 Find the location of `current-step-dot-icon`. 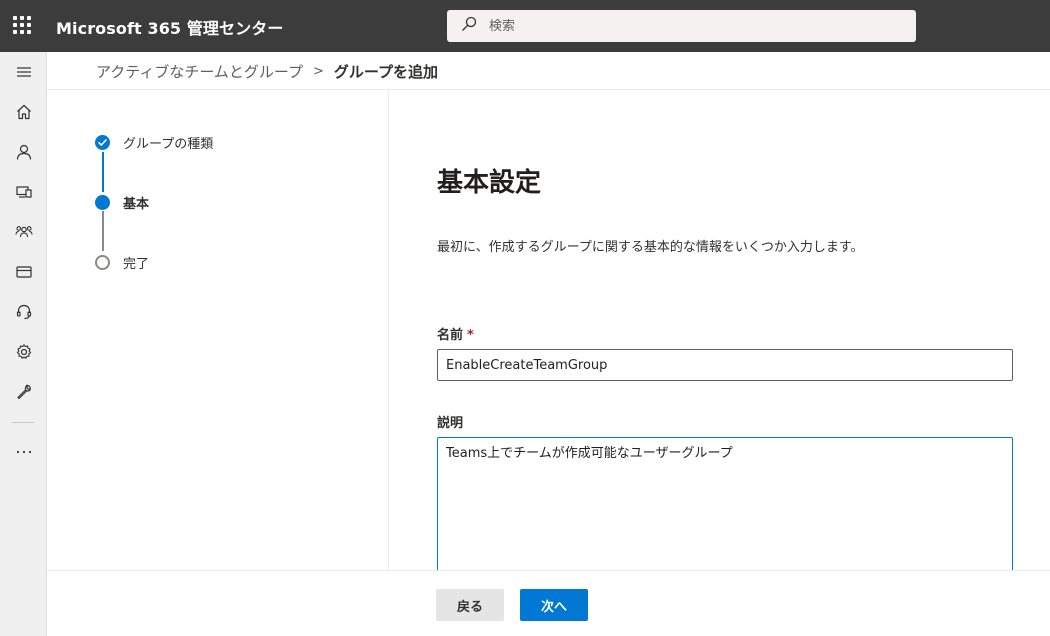

current-step-dot-icon is located at coordinates (102, 202).